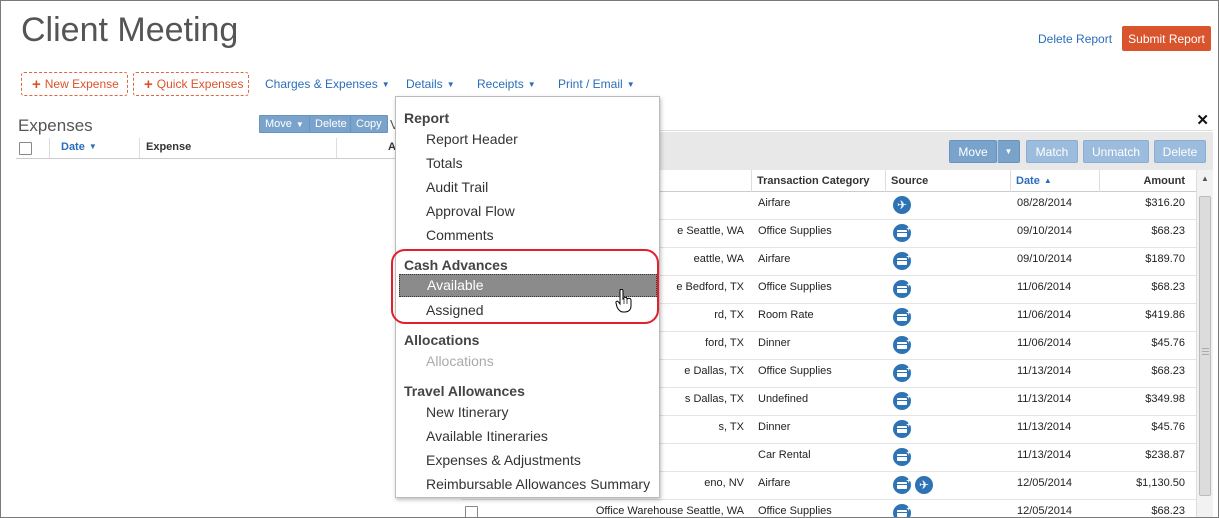  I want to click on expenses-table-header: Date ▼ Expense A, so click(206, 148).